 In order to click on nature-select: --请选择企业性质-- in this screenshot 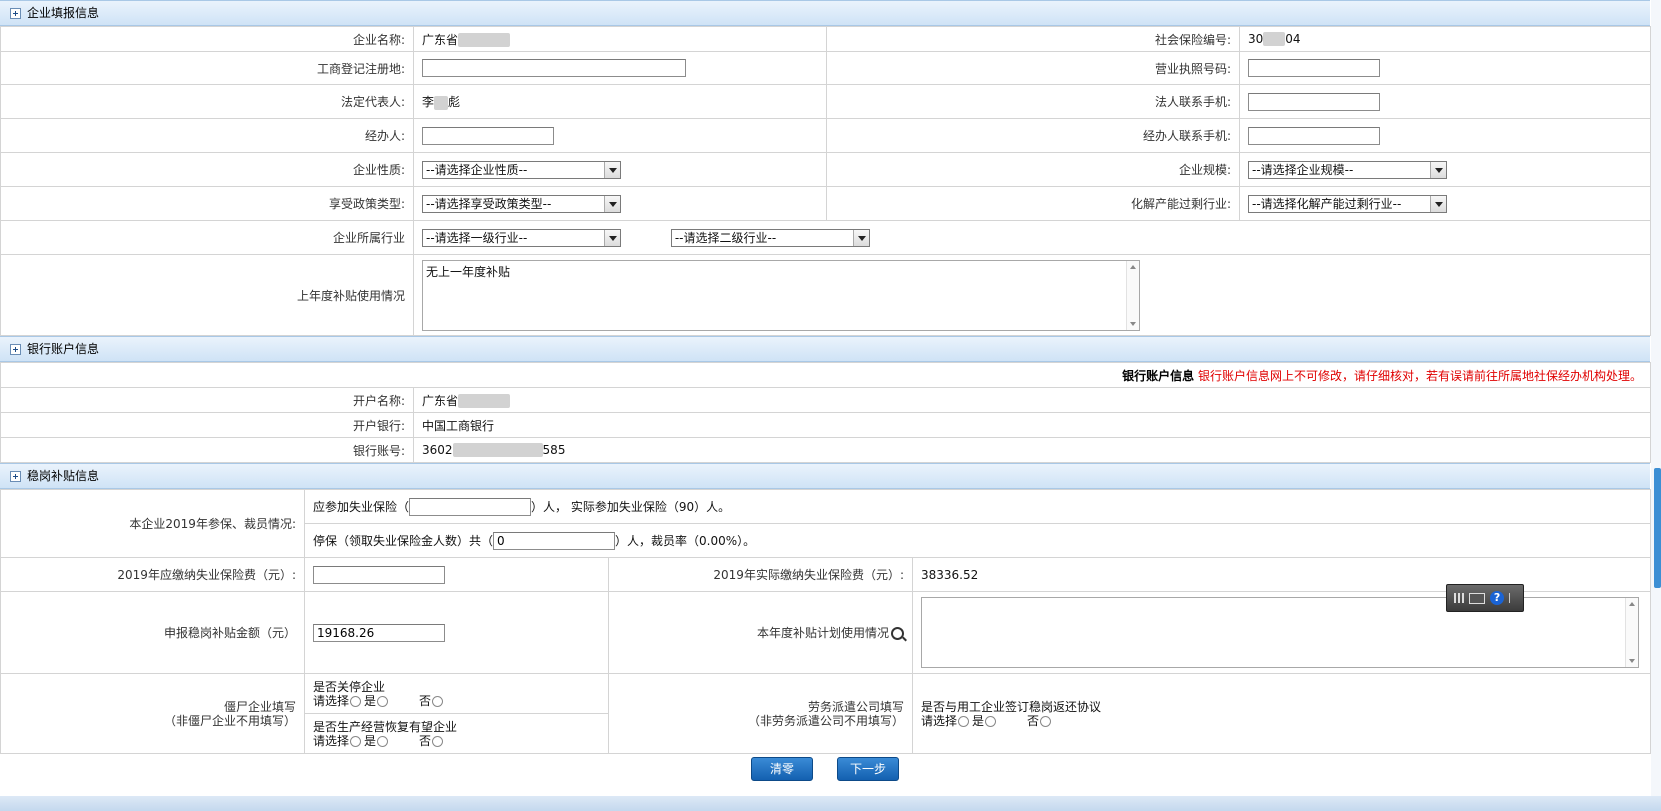, I will do `click(521, 169)`.